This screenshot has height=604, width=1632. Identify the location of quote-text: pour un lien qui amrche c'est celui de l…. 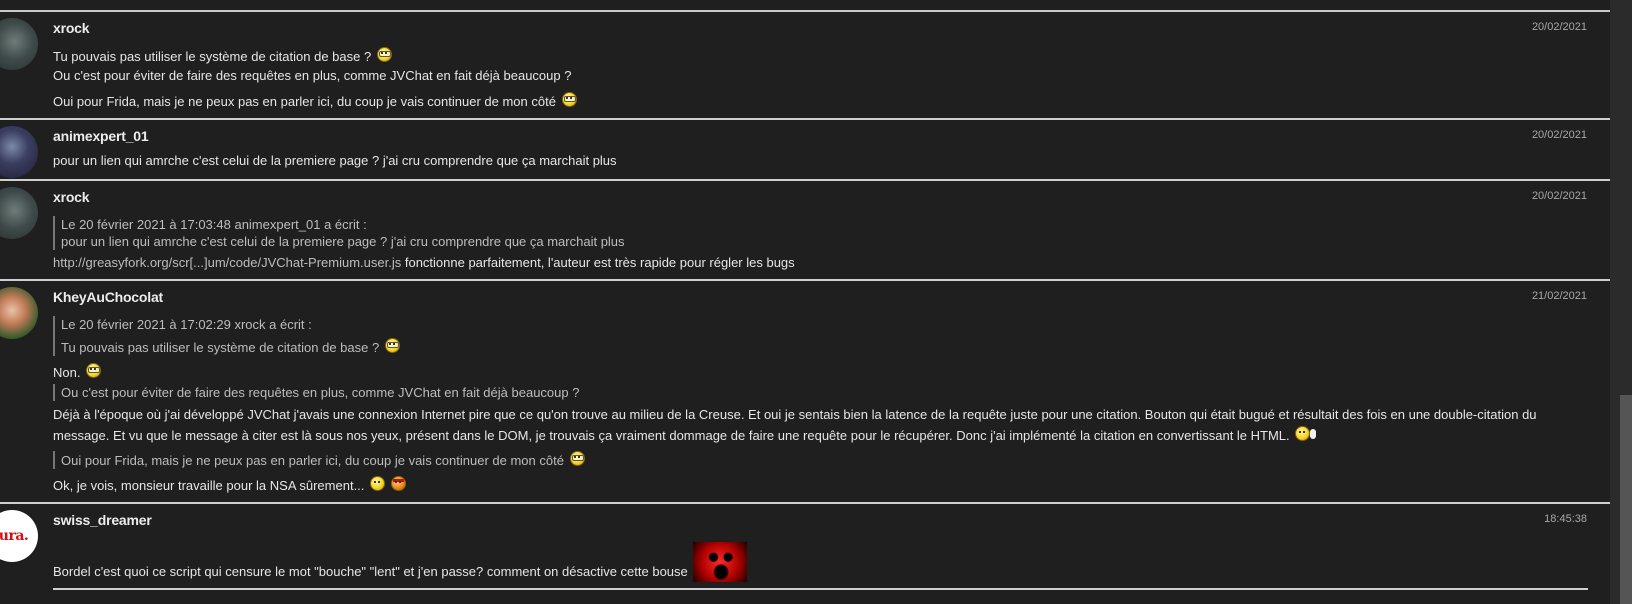
(343, 241).